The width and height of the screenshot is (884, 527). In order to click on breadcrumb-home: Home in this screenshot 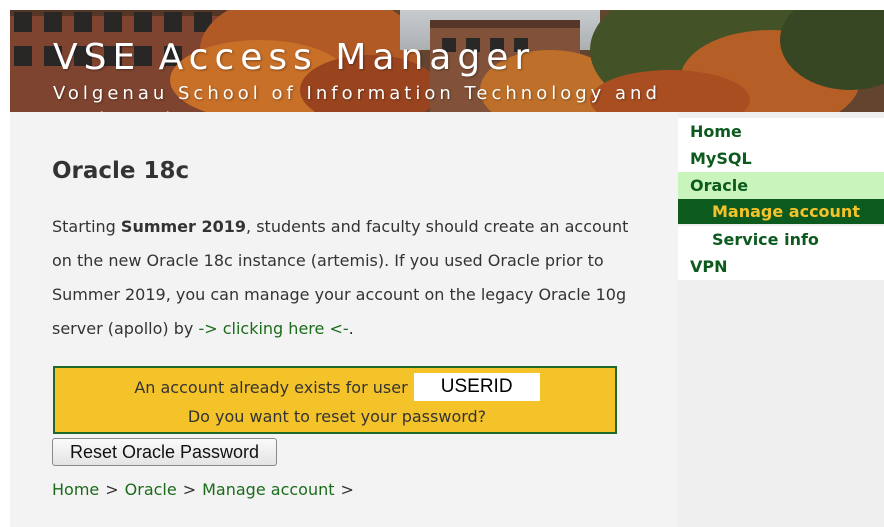, I will do `click(75, 489)`.